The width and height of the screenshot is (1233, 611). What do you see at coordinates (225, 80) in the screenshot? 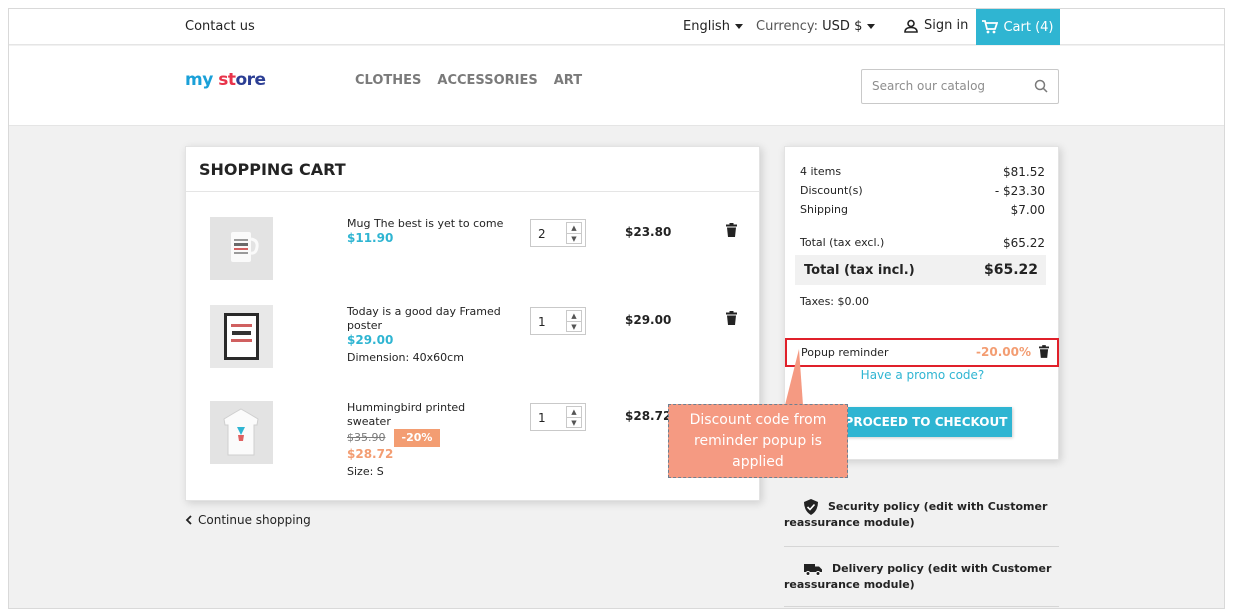
I see `store-logo: my store` at bounding box center [225, 80].